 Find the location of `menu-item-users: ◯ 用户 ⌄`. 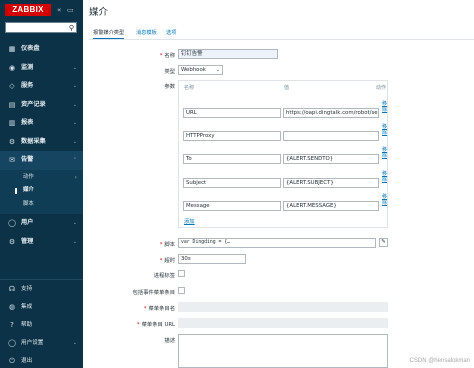

menu-item-users: ◯ 用户 ⌄ is located at coordinates (41, 223).